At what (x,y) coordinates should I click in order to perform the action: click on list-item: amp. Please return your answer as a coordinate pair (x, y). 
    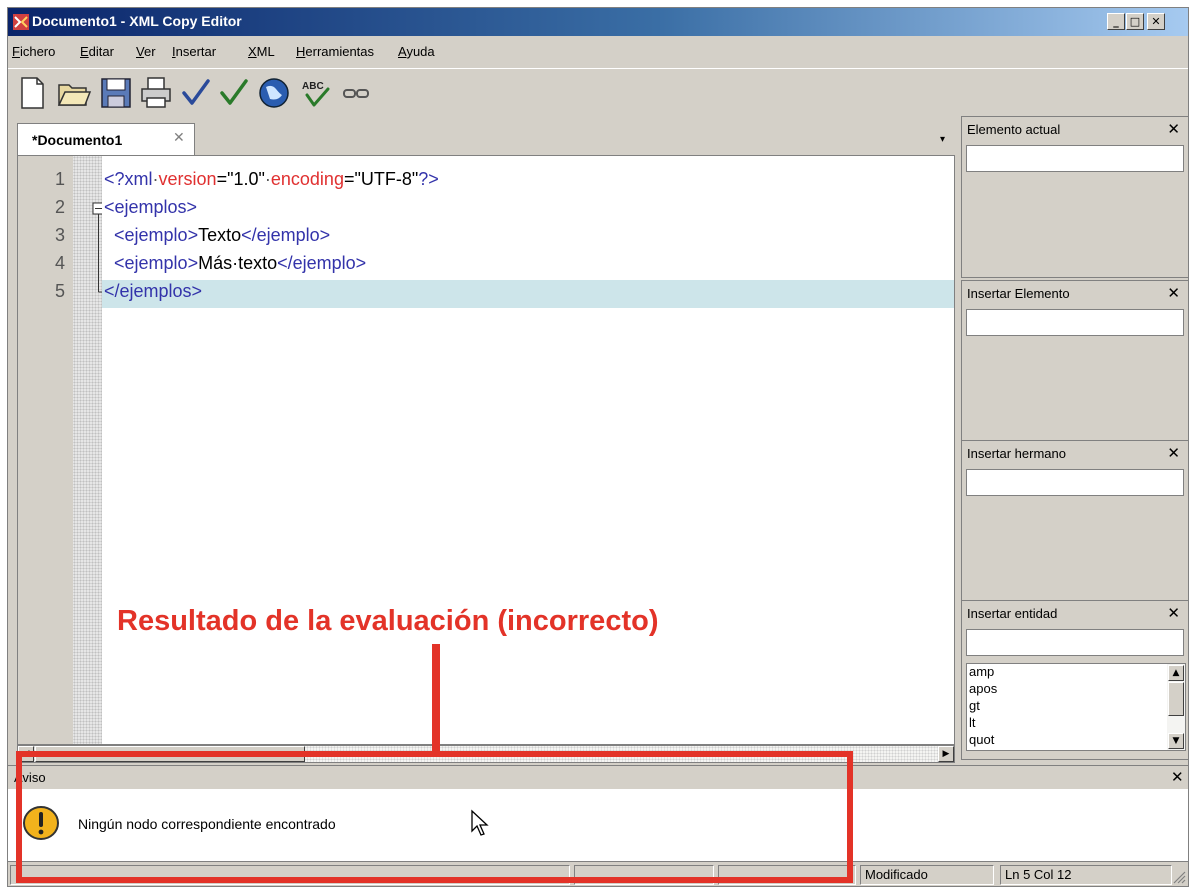
    Looking at the image, I should click on (981, 671).